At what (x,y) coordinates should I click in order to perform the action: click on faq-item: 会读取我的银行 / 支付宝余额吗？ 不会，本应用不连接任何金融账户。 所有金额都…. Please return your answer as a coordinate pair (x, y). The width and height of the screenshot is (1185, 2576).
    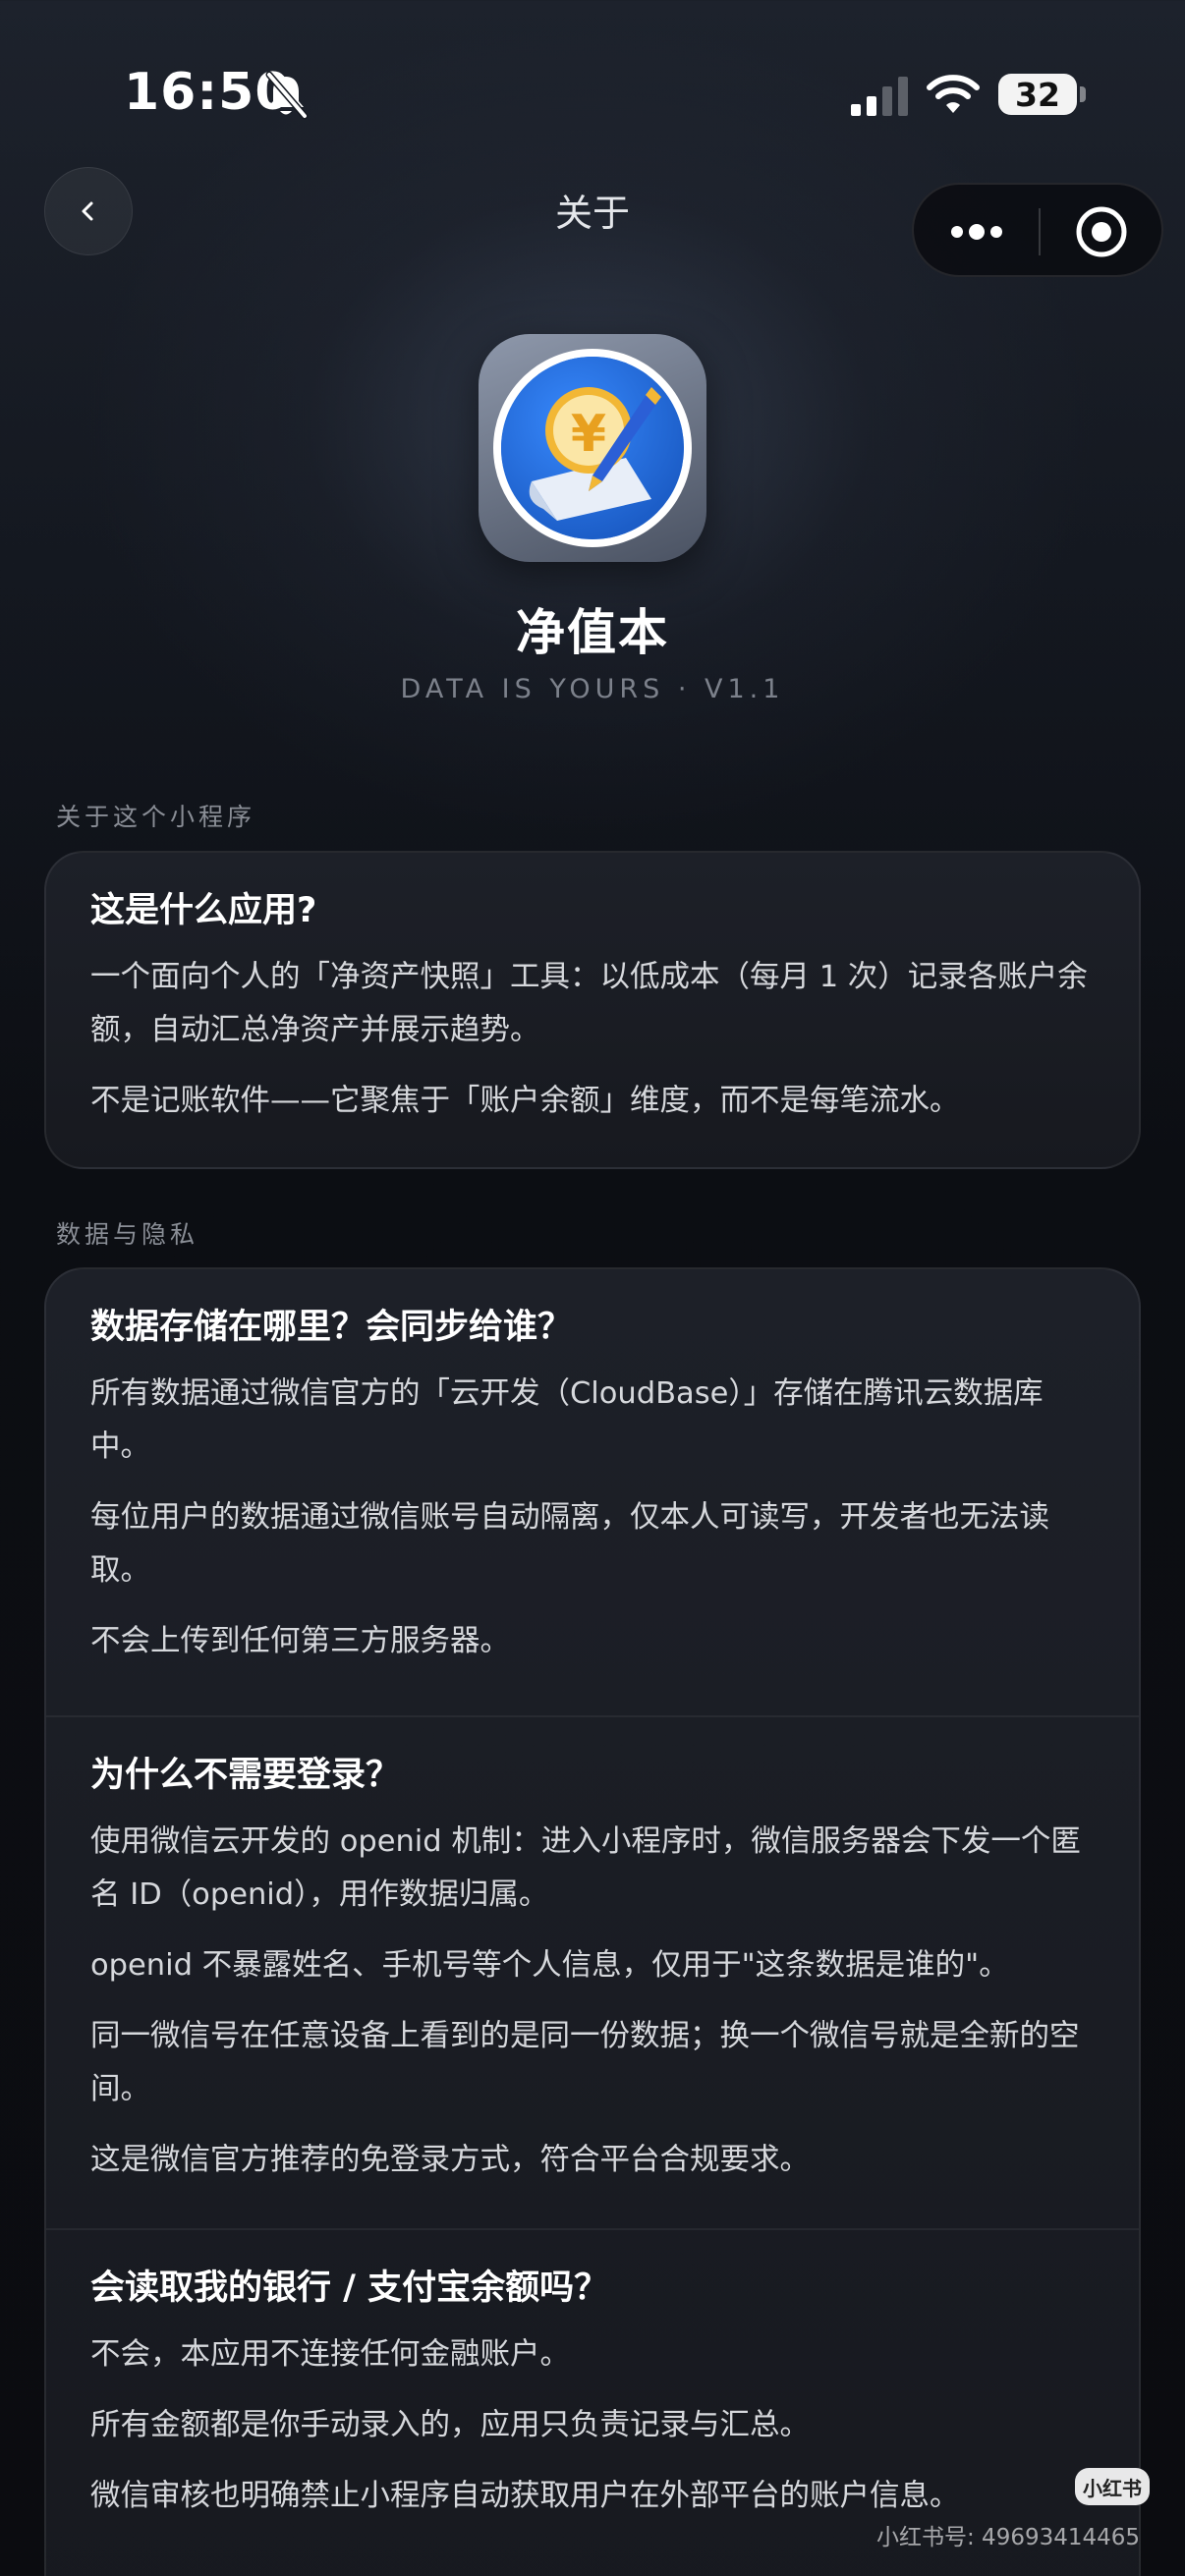
    Looking at the image, I should click on (592, 2375).